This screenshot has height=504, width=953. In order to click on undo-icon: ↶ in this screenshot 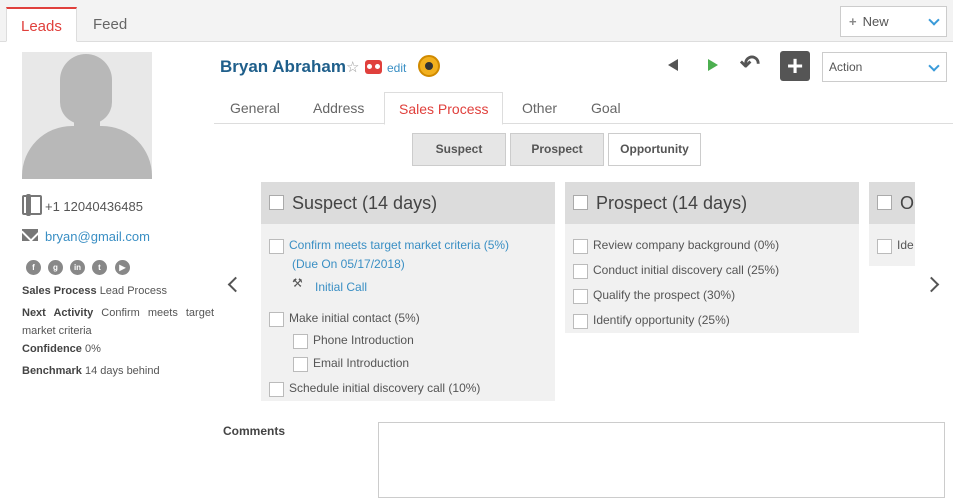, I will do `click(750, 65)`.